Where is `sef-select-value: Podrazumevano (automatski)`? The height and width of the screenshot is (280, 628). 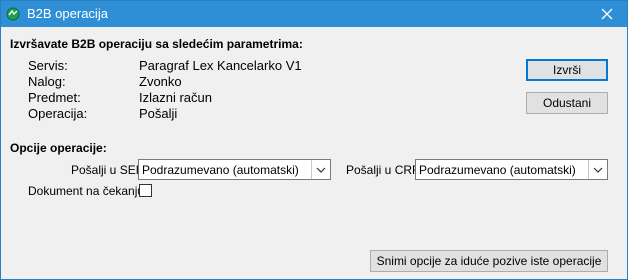
sef-select-value: Podrazumevano (automatski) is located at coordinates (220, 170).